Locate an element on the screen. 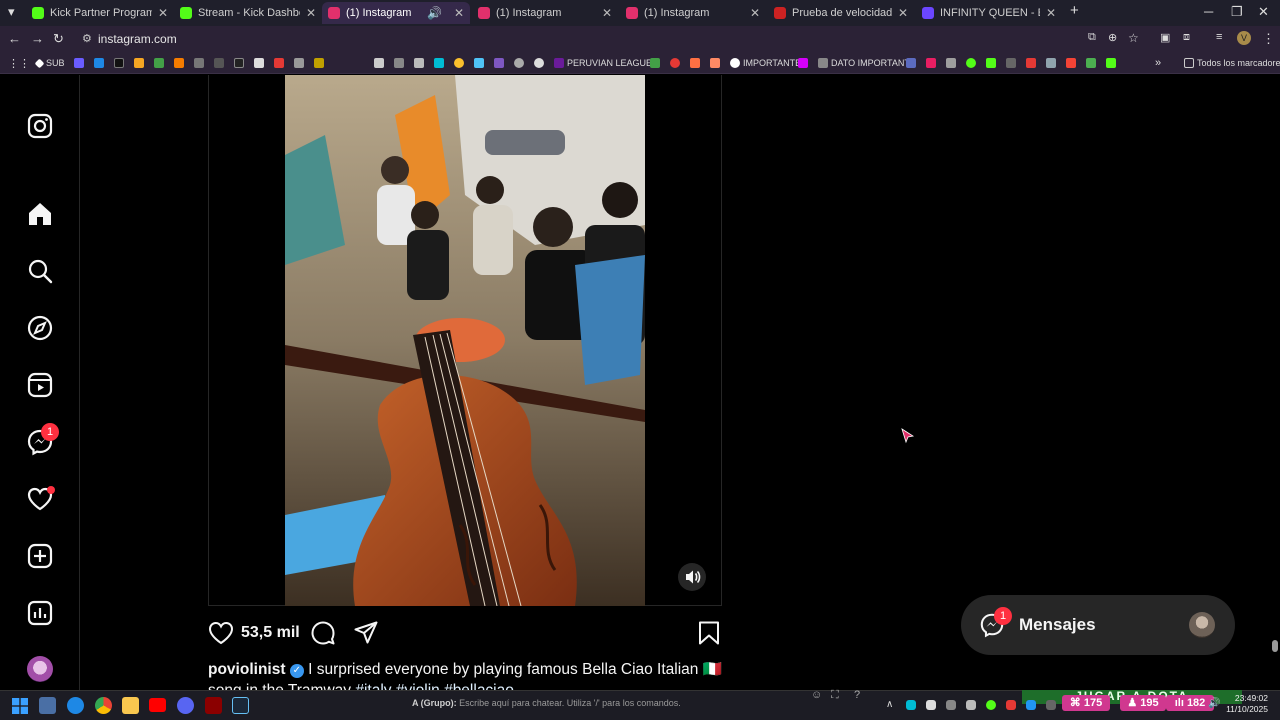  open-in-app-icon: ⧉ is located at coordinates (1092, 37).